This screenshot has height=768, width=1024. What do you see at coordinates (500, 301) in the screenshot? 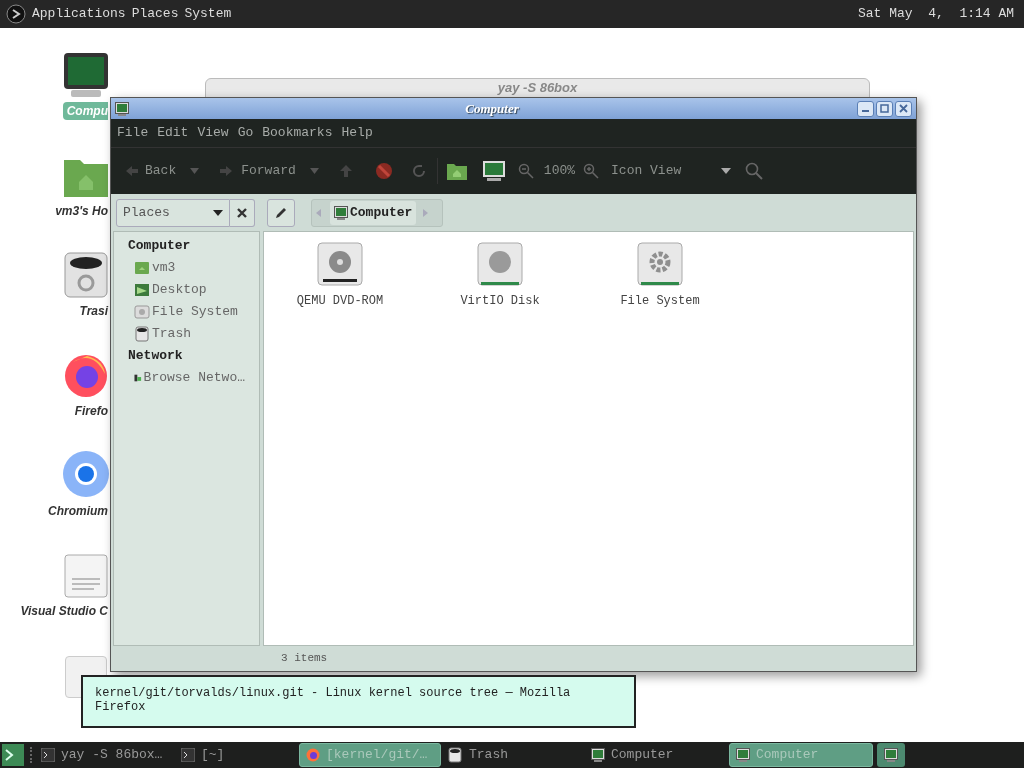
I see `drive-label: VirtIO Disk` at bounding box center [500, 301].